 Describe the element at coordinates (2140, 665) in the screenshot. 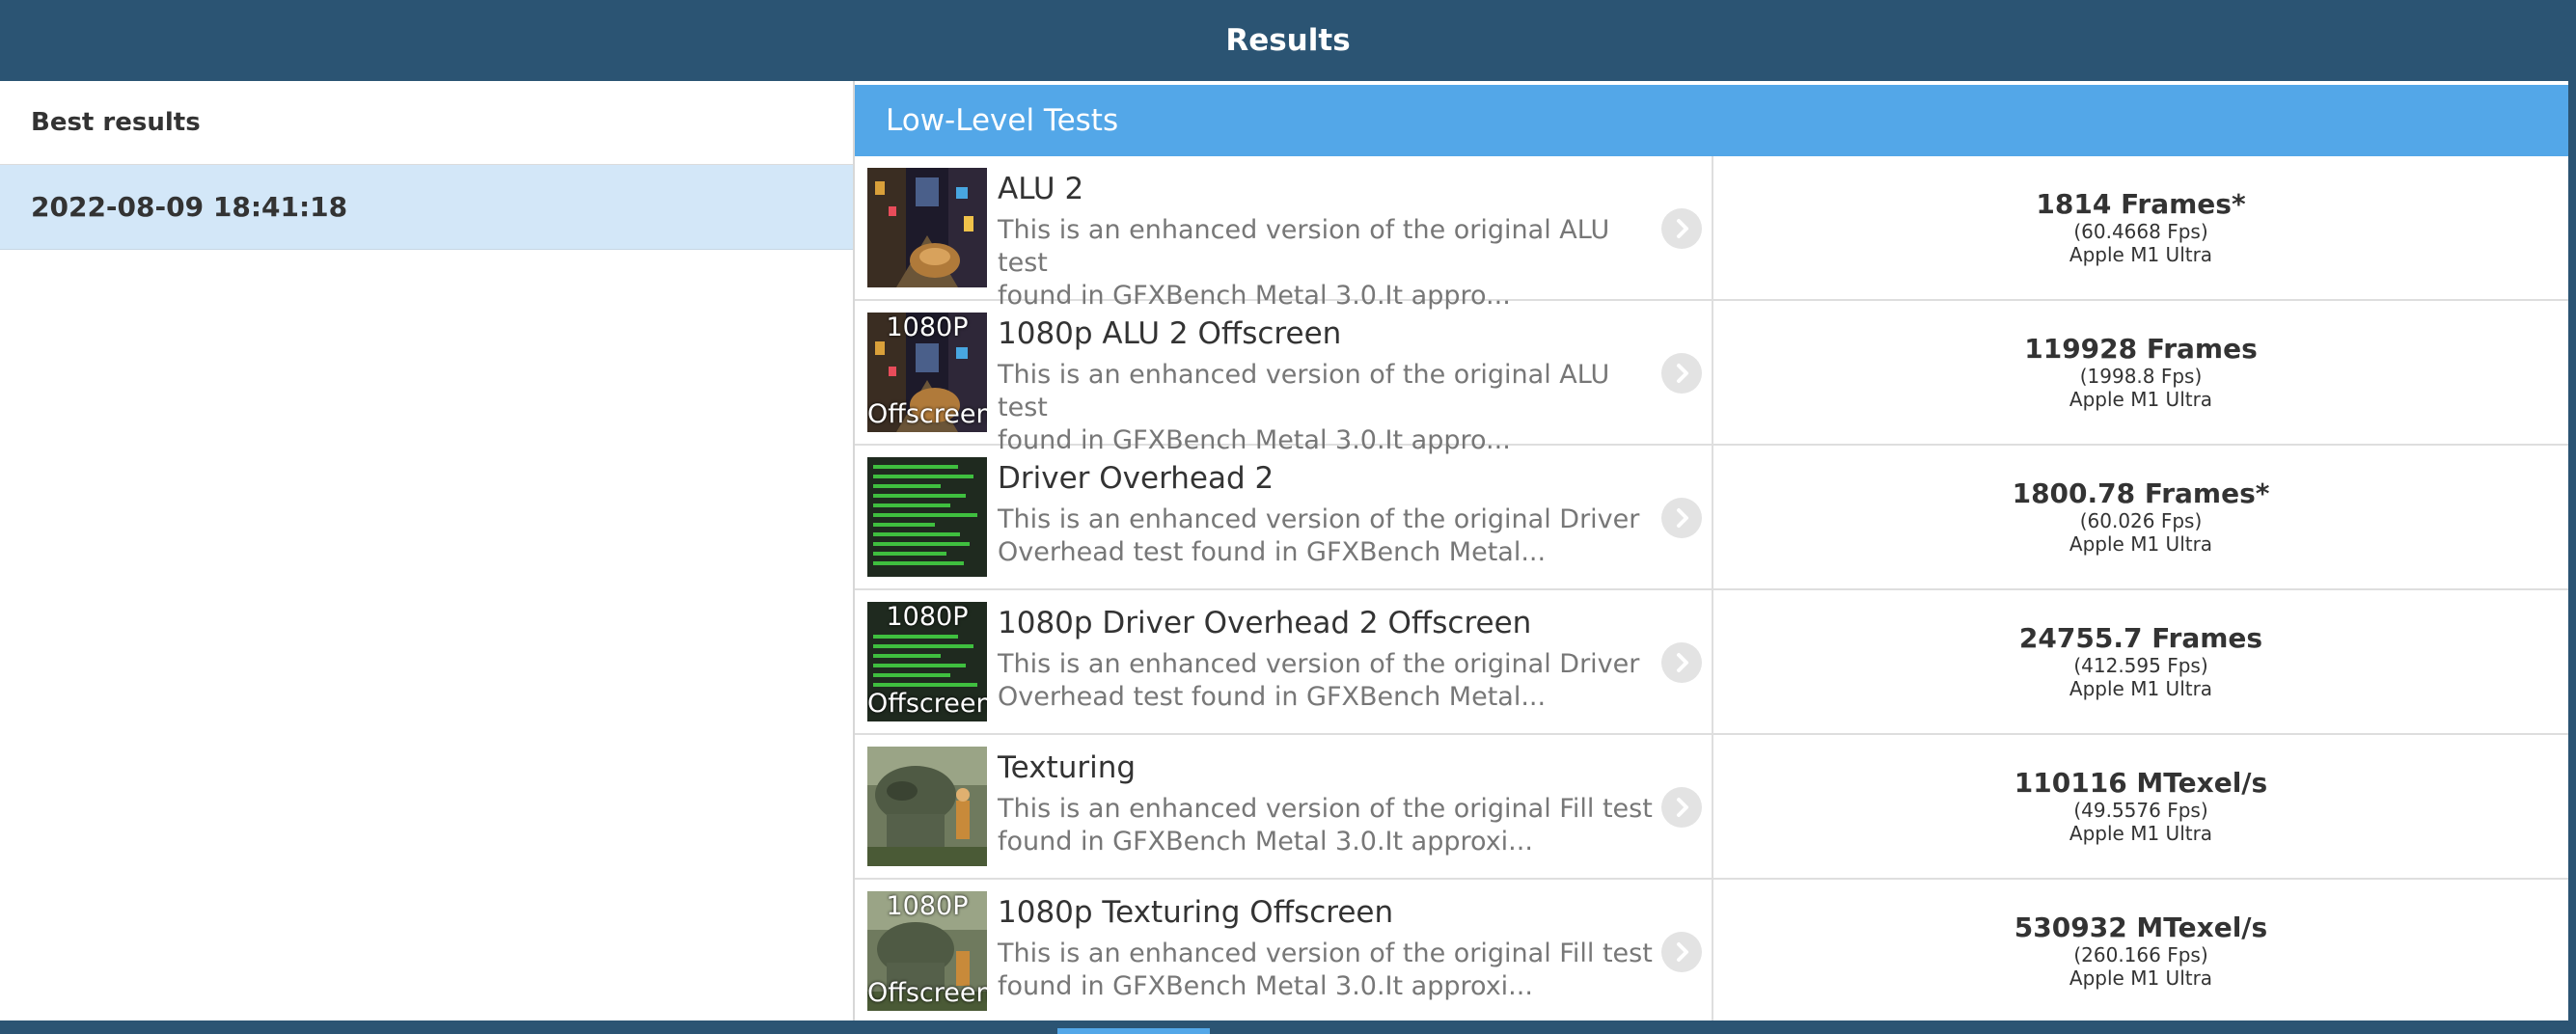

I see `test-fps: (412.595 Fps)` at that location.